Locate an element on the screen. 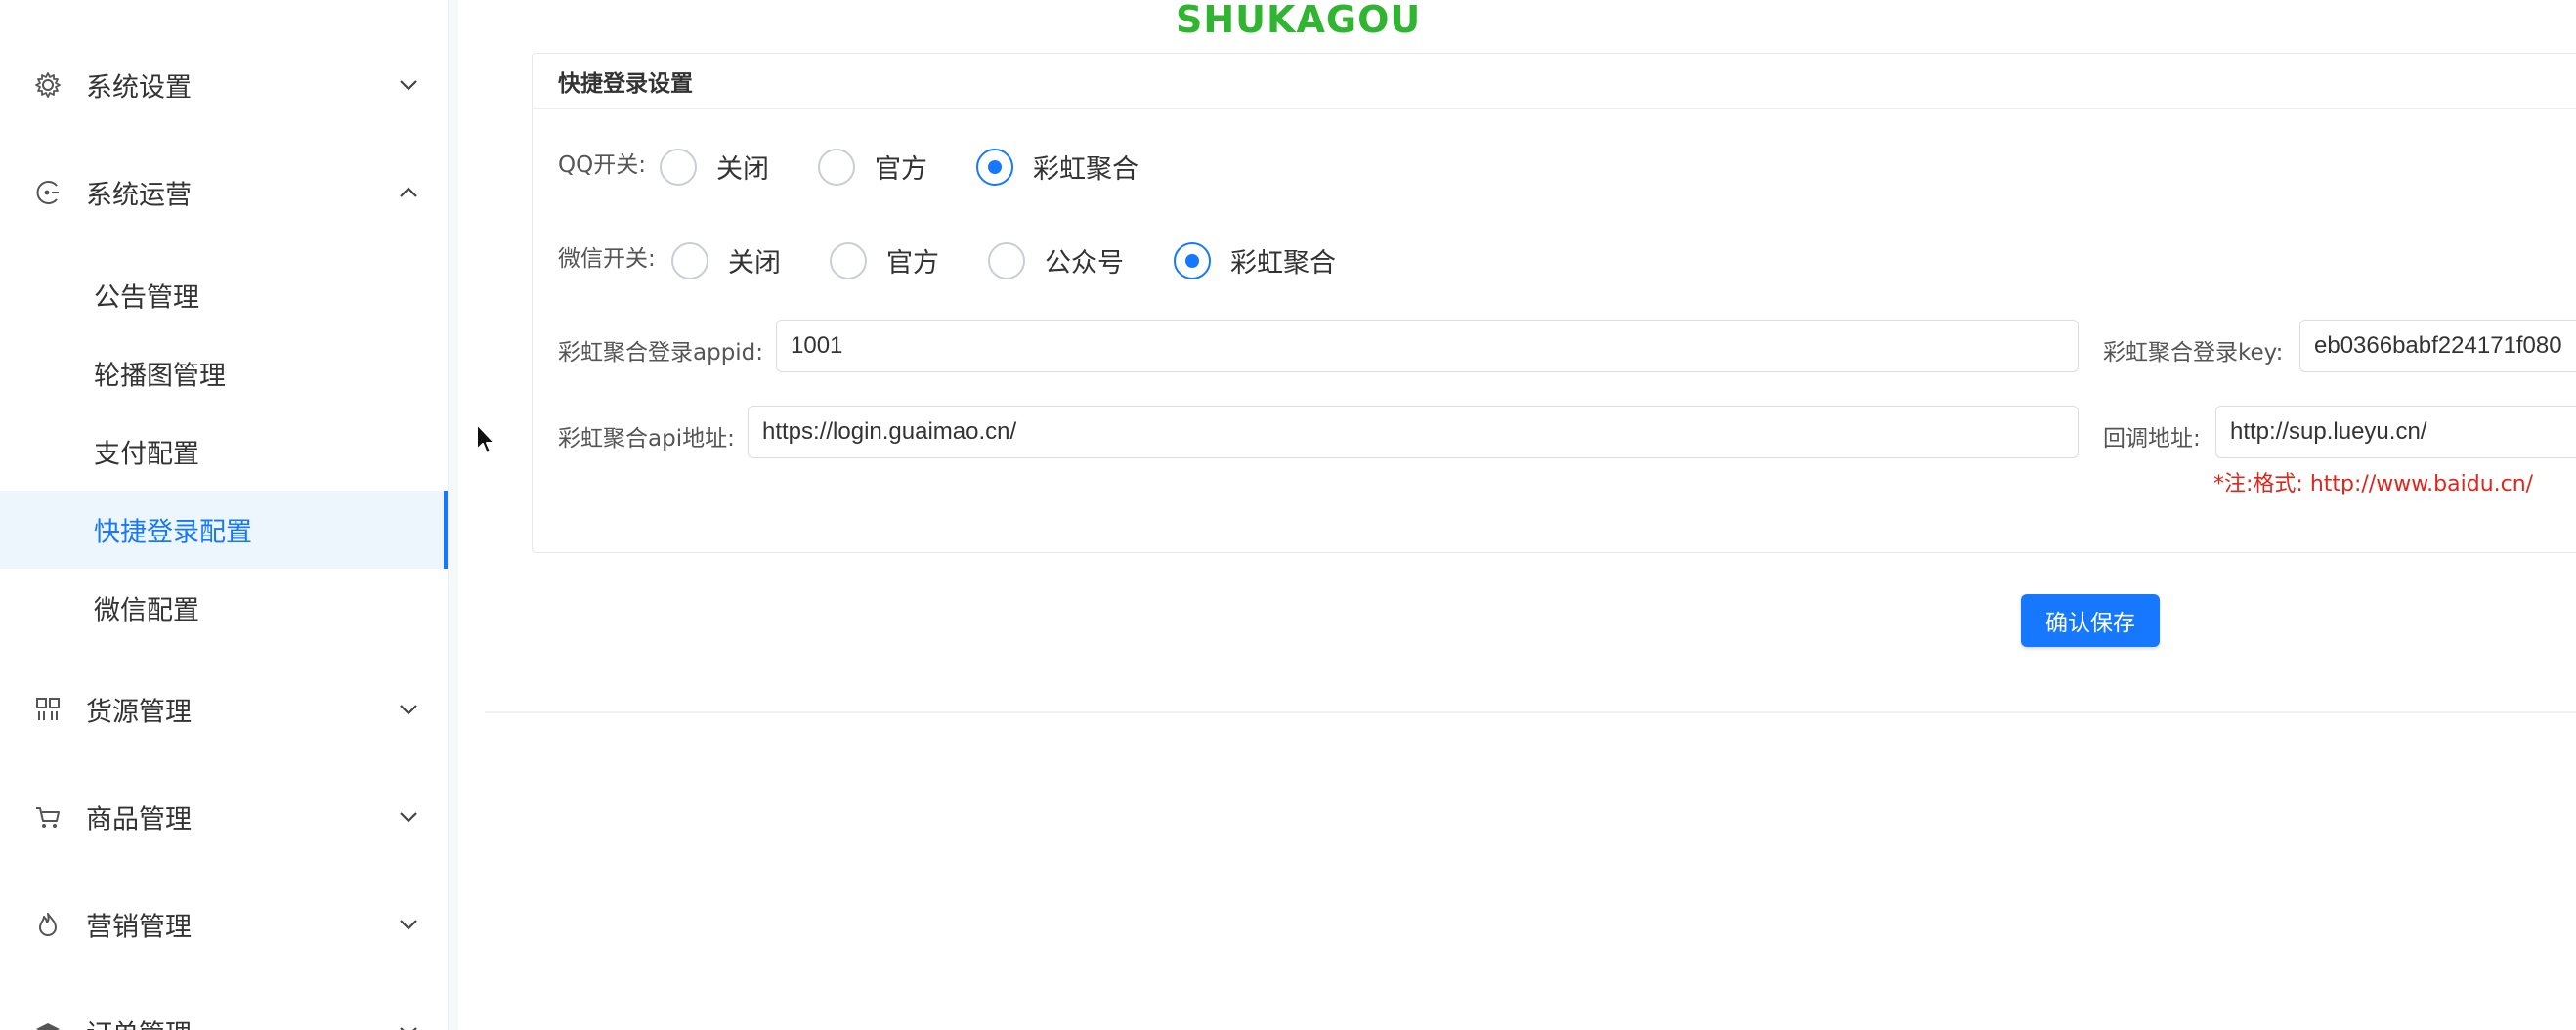 Image resolution: width=2576 pixels, height=1030 pixels. key-field-wrapper is located at coordinates (2438, 346).